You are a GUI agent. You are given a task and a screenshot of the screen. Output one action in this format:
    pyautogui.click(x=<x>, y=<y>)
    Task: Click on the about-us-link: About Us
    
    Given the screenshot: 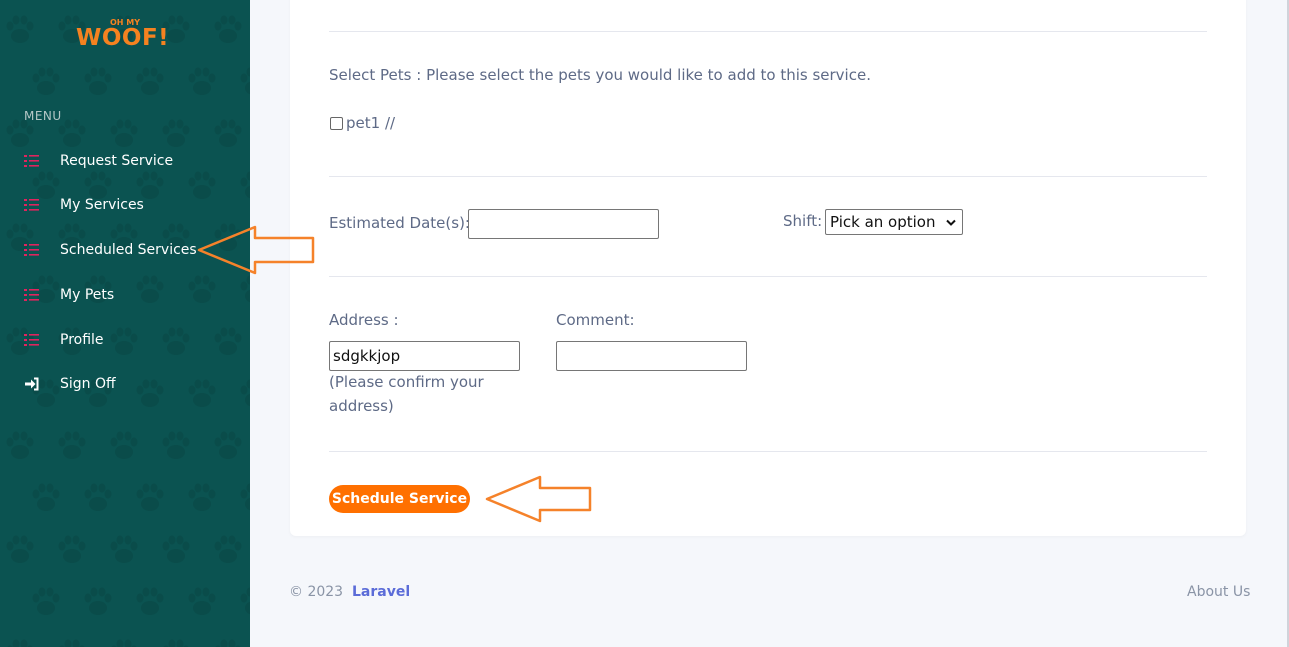 What is the action you would take?
    pyautogui.click(x=1218, y=592)
    